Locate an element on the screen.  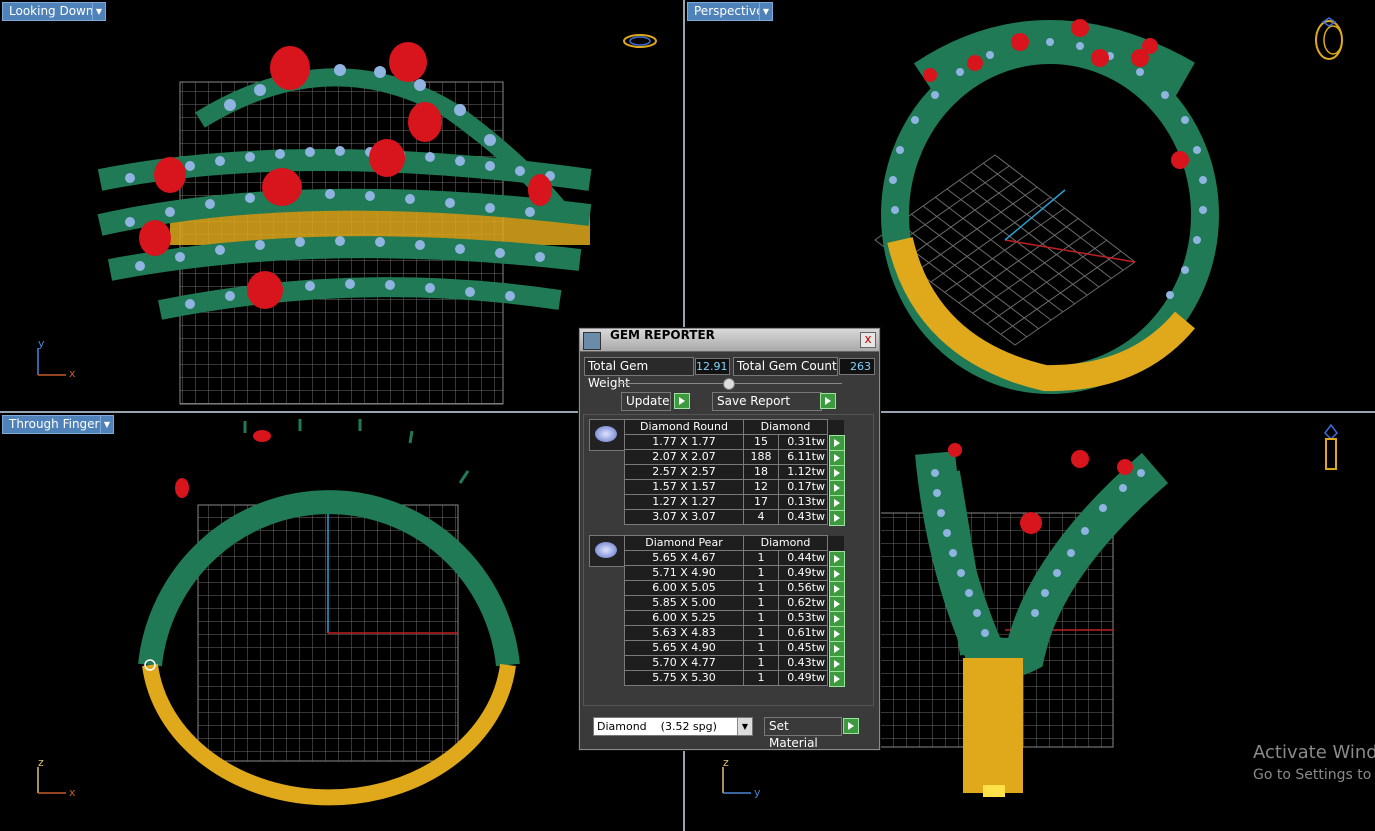
axis-v-label: y is located at coordinates (41, 343).